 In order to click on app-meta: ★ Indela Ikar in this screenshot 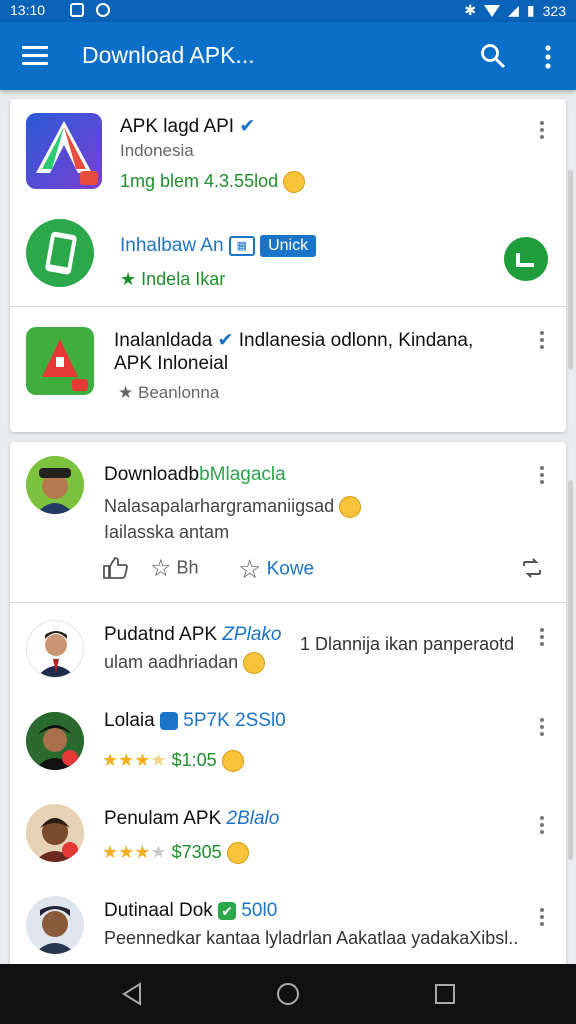, I will do `click(173, 279)`.